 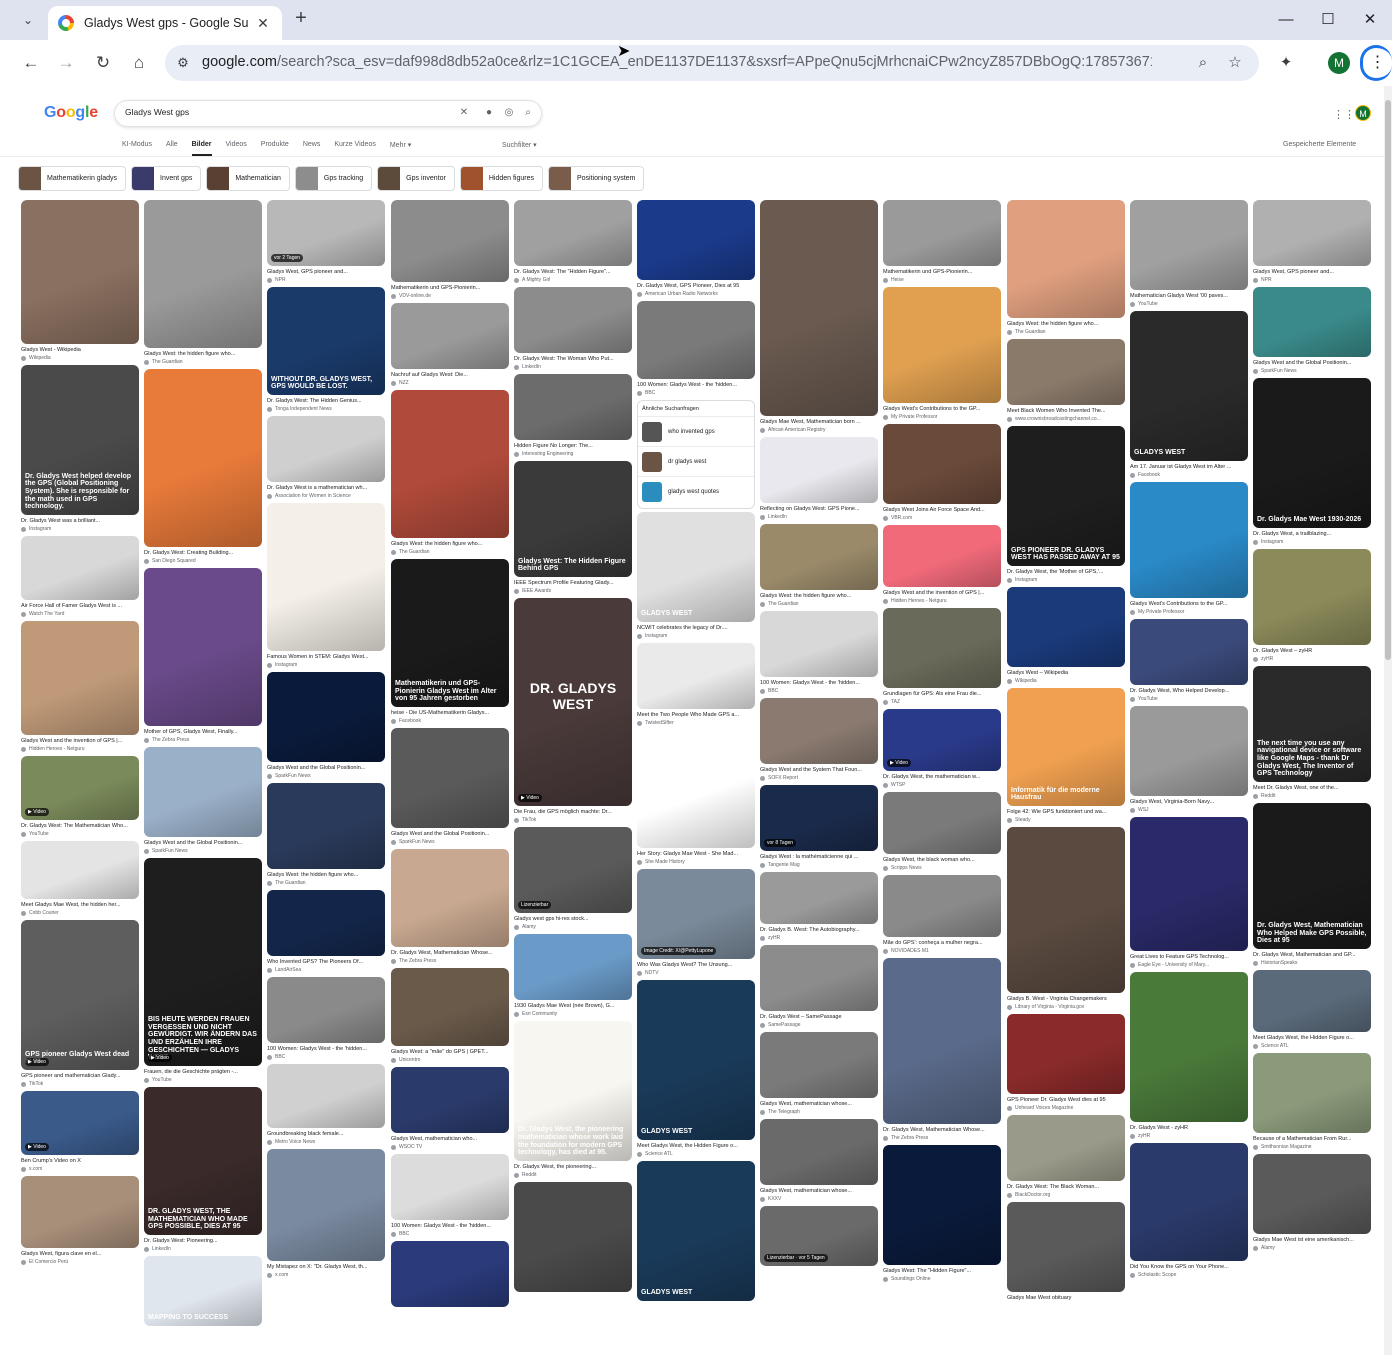 What do you see at coordinates (1388, 720) in the screenshot?
I see `page-scrollbar` at bounding box center [1388, 720].